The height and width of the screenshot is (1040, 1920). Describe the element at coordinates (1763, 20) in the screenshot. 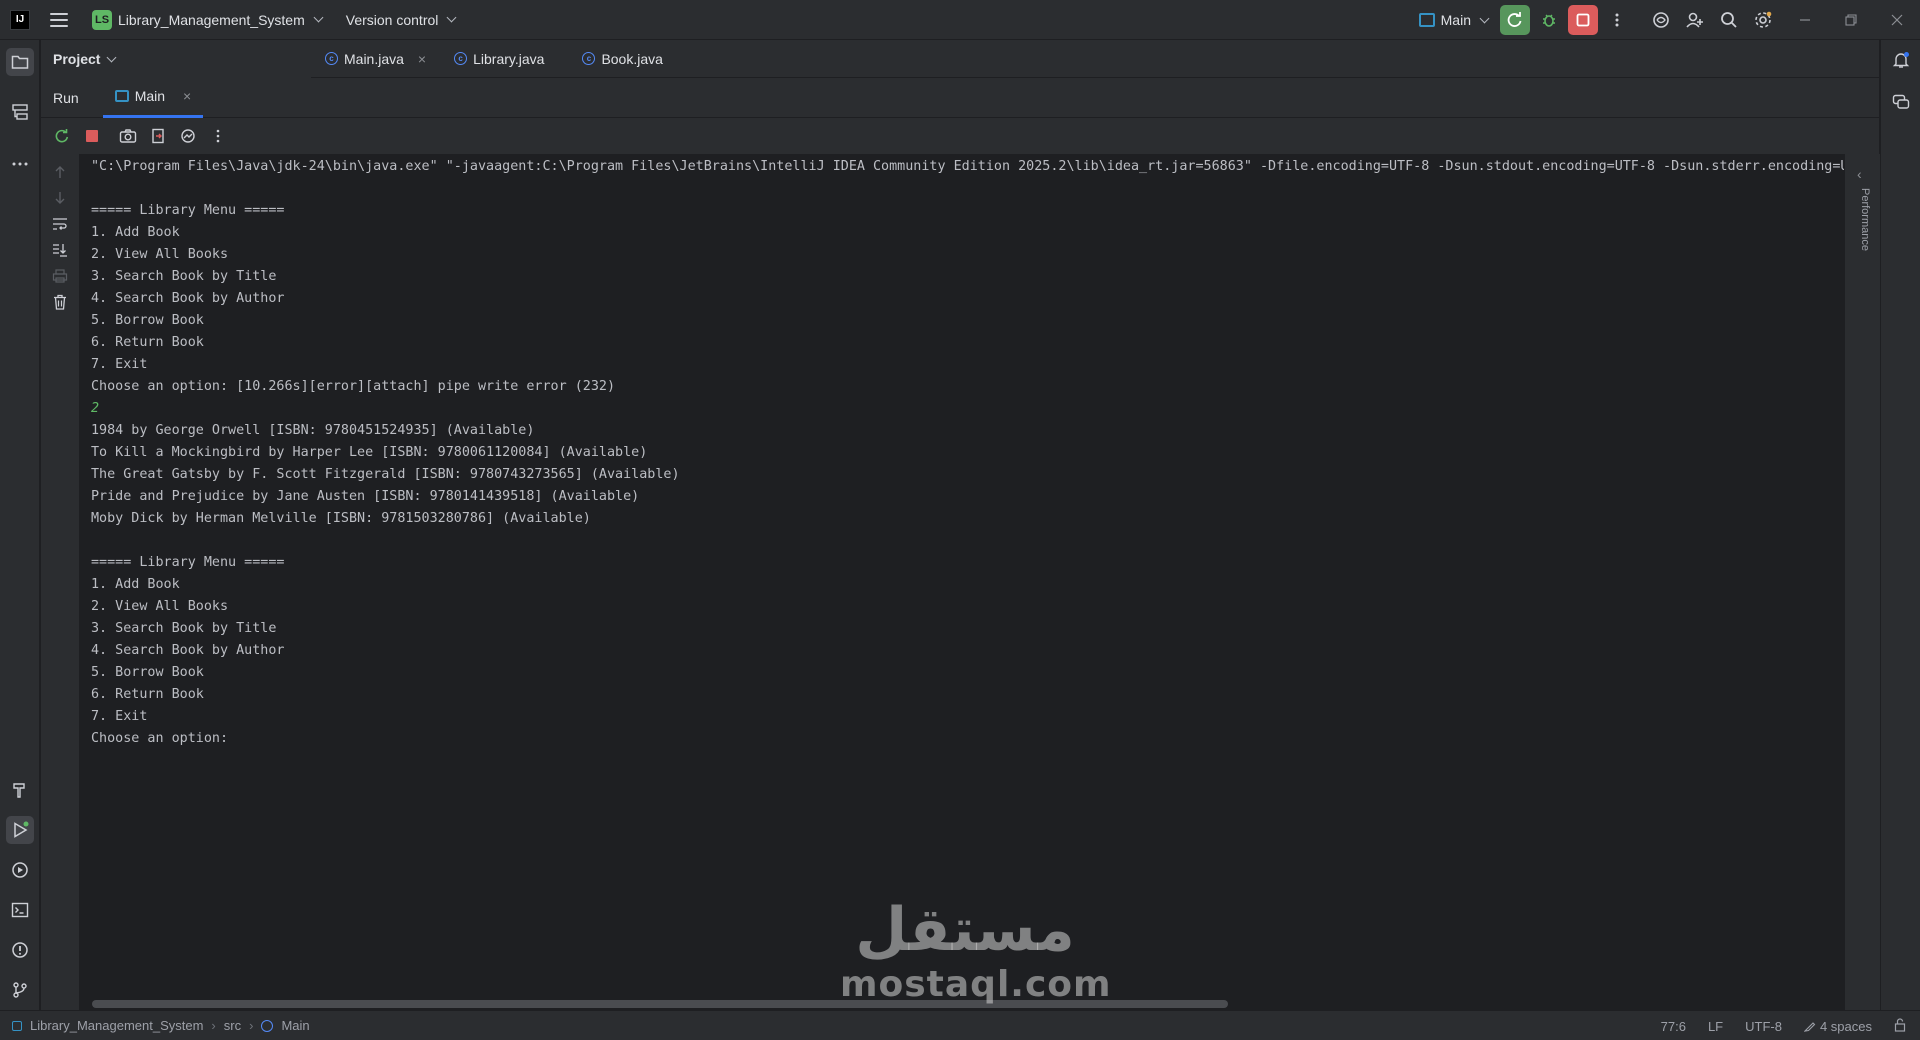

I see `settings-button` at that location.